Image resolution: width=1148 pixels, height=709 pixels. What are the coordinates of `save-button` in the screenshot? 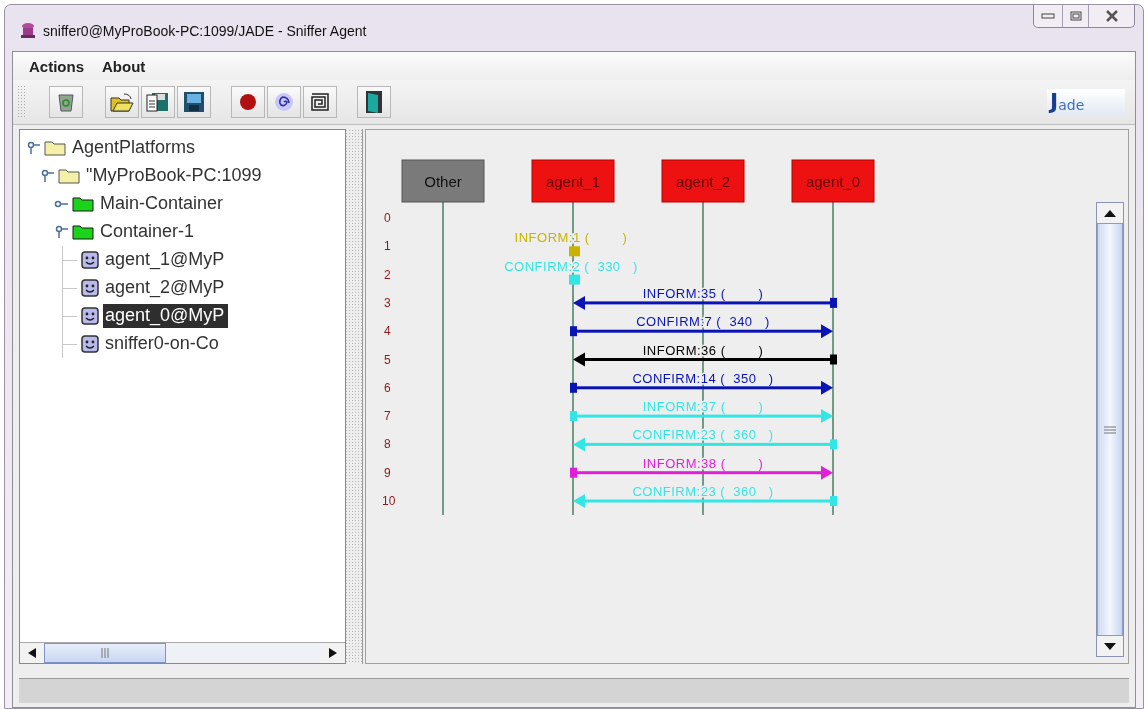 It's located at (194, 102).